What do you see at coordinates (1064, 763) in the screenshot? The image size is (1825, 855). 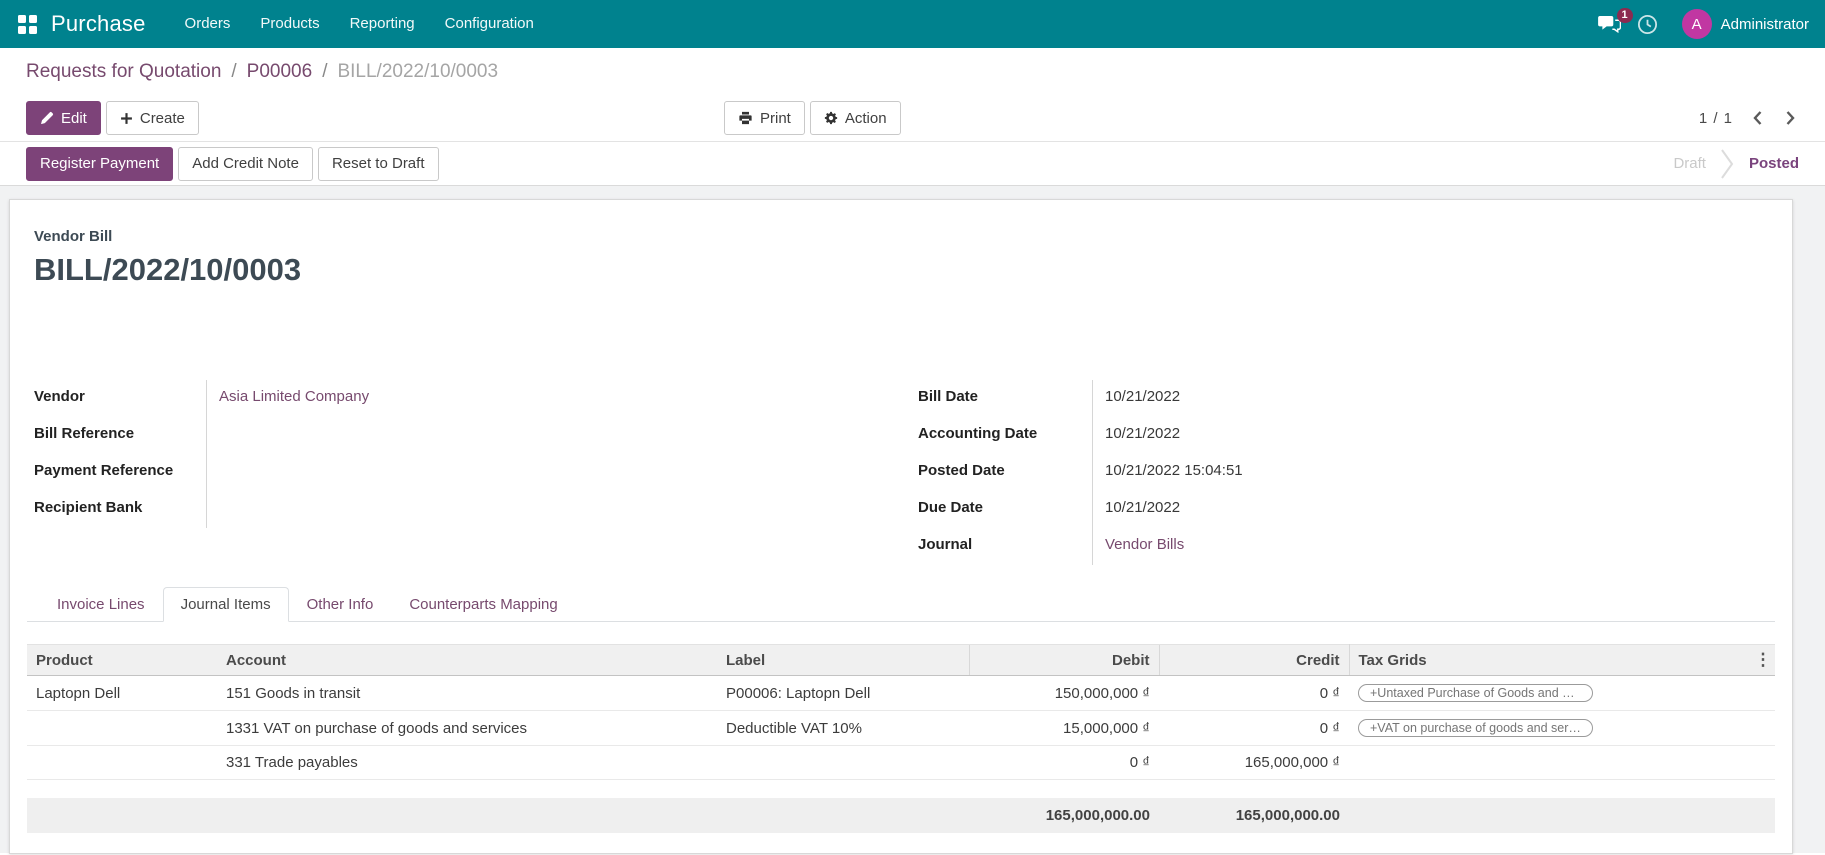 I see `cell-debit: 0 ₫` at bounding box center [1064, 763].